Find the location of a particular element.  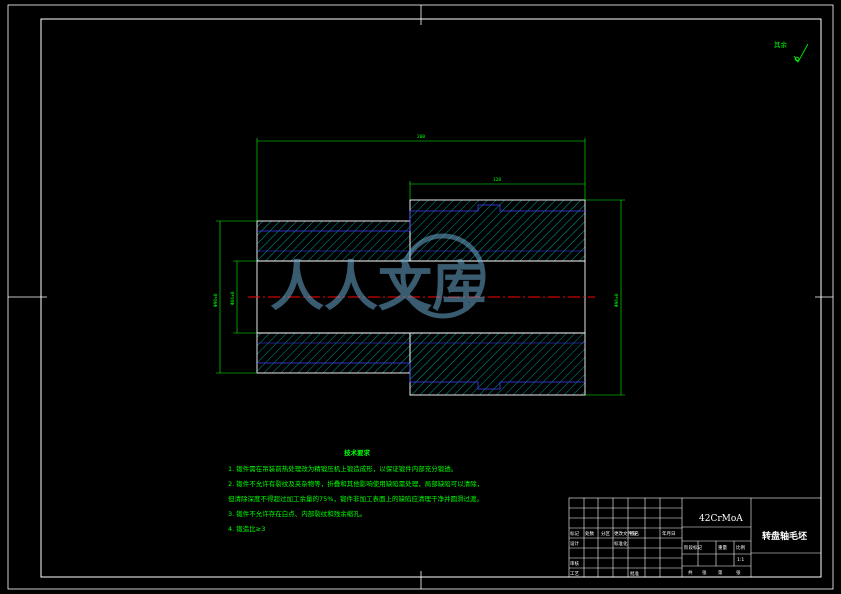

dim-step-length is located at coordinates (497, 190).